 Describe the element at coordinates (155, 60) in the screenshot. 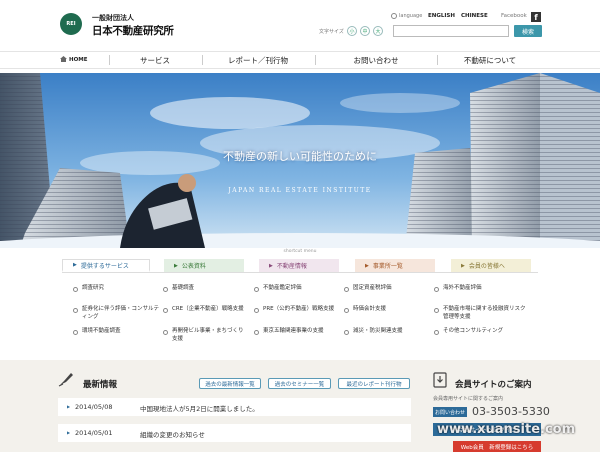

I see `nav-services: サービス` at that location.